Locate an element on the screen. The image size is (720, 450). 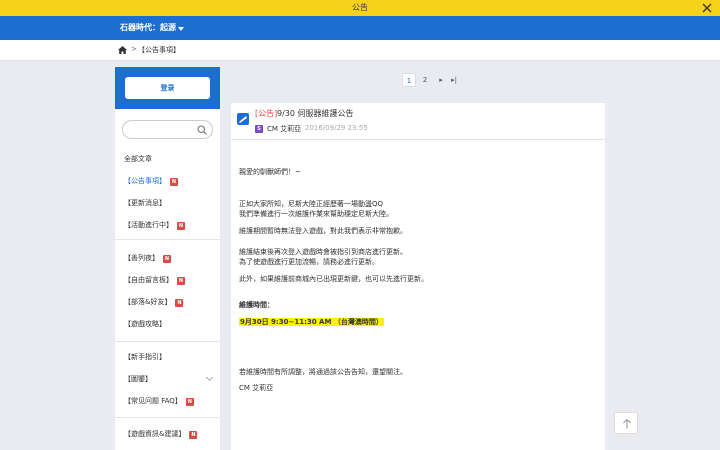
article-author: CM 艾莉亞 is located at coordinates (284, 129).